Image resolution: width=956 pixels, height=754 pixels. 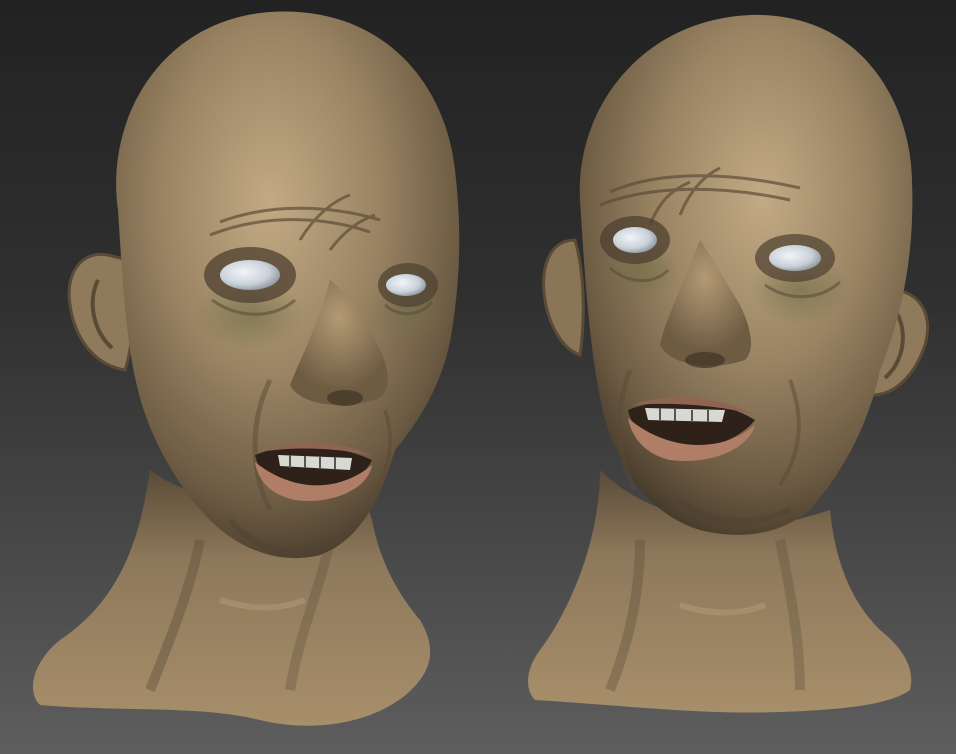 What do you see at coordinates (563, 297) in the screenshot?
I see `ear-right-far` at bounding box center [563, 297].